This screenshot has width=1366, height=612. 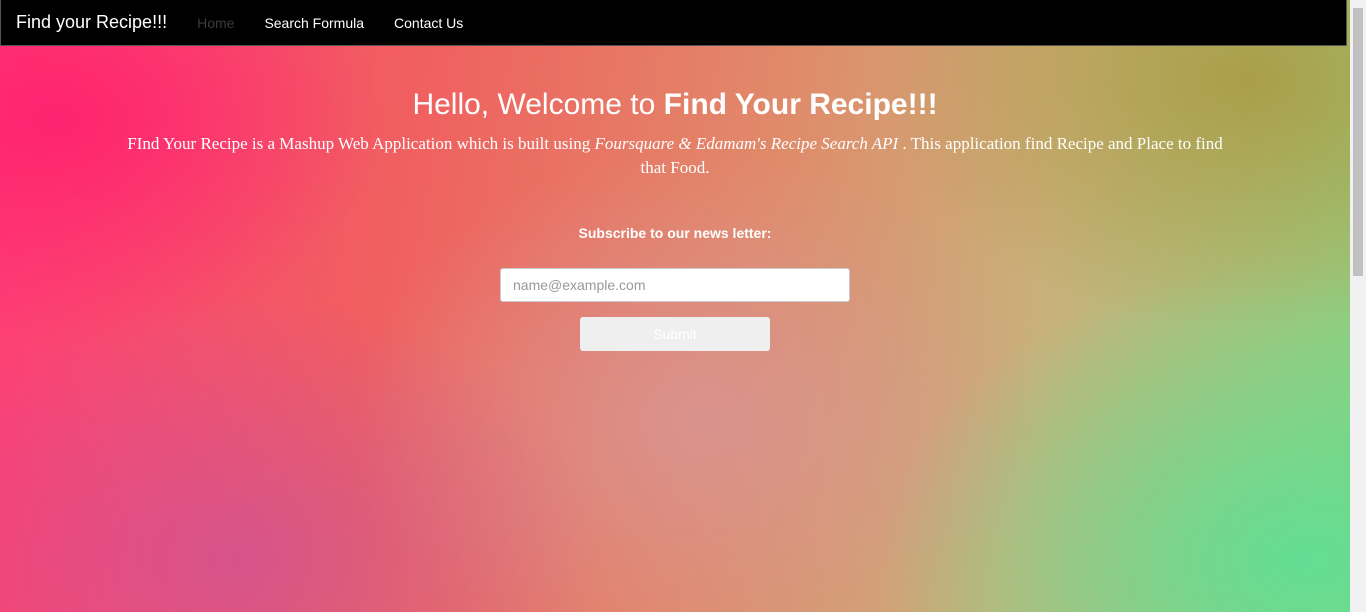 What do you see at coordinates (675, 334) in the screenshot?
I see `submit-button: Submit` at bounding box center [675, 334].